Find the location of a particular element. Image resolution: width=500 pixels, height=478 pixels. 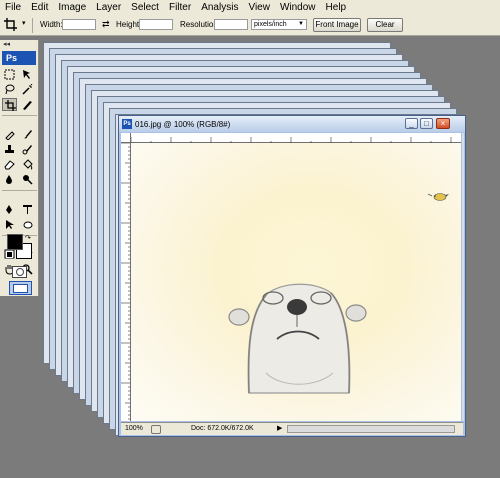

path-selection-icon is located at coordinates (10, 224).